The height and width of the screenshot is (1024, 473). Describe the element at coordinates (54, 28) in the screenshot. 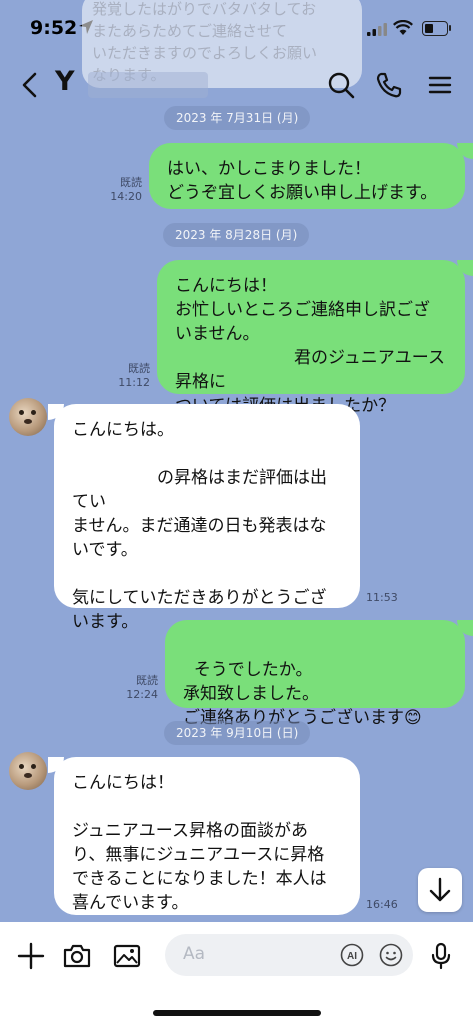

I see `status-time: 9:52` at that location.